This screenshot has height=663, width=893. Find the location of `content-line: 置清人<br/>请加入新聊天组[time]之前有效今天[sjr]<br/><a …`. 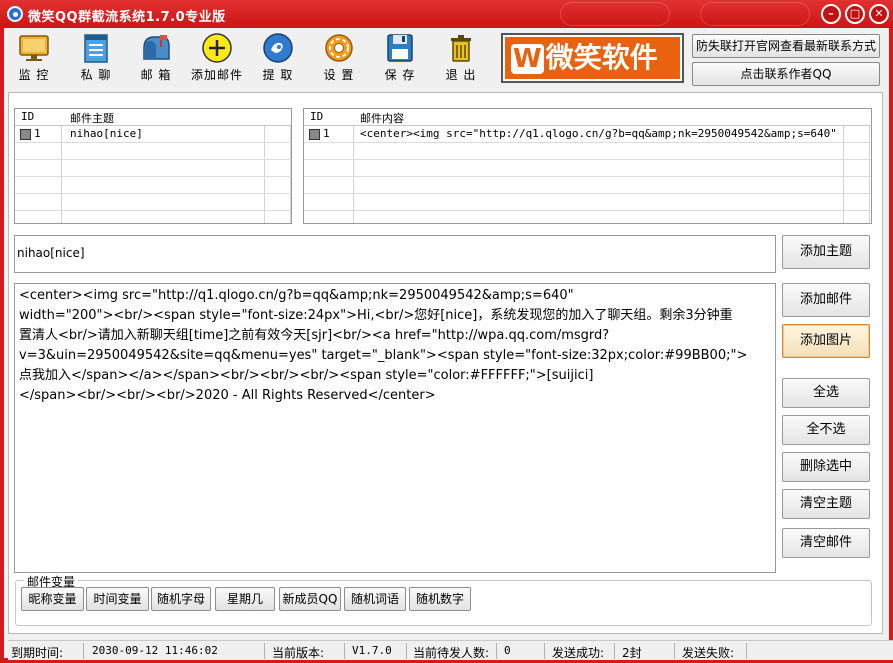

content-line: 置清人<br/>请加入新聊天组[time]之前有效今天[sjr]<br/><a … is located at coordinates (314, 335).